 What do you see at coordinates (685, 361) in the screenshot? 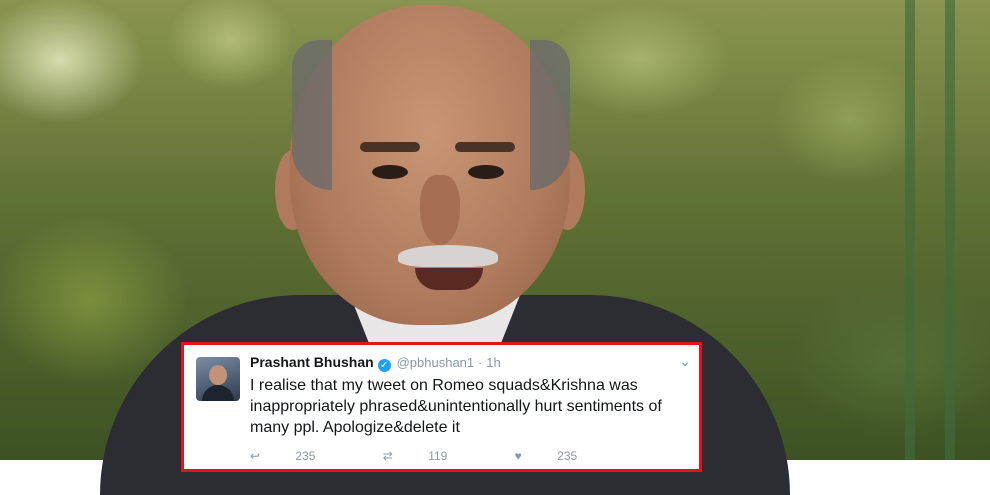
I see `chevron-down-icon: ⌄` at bounding box center [685, 361].